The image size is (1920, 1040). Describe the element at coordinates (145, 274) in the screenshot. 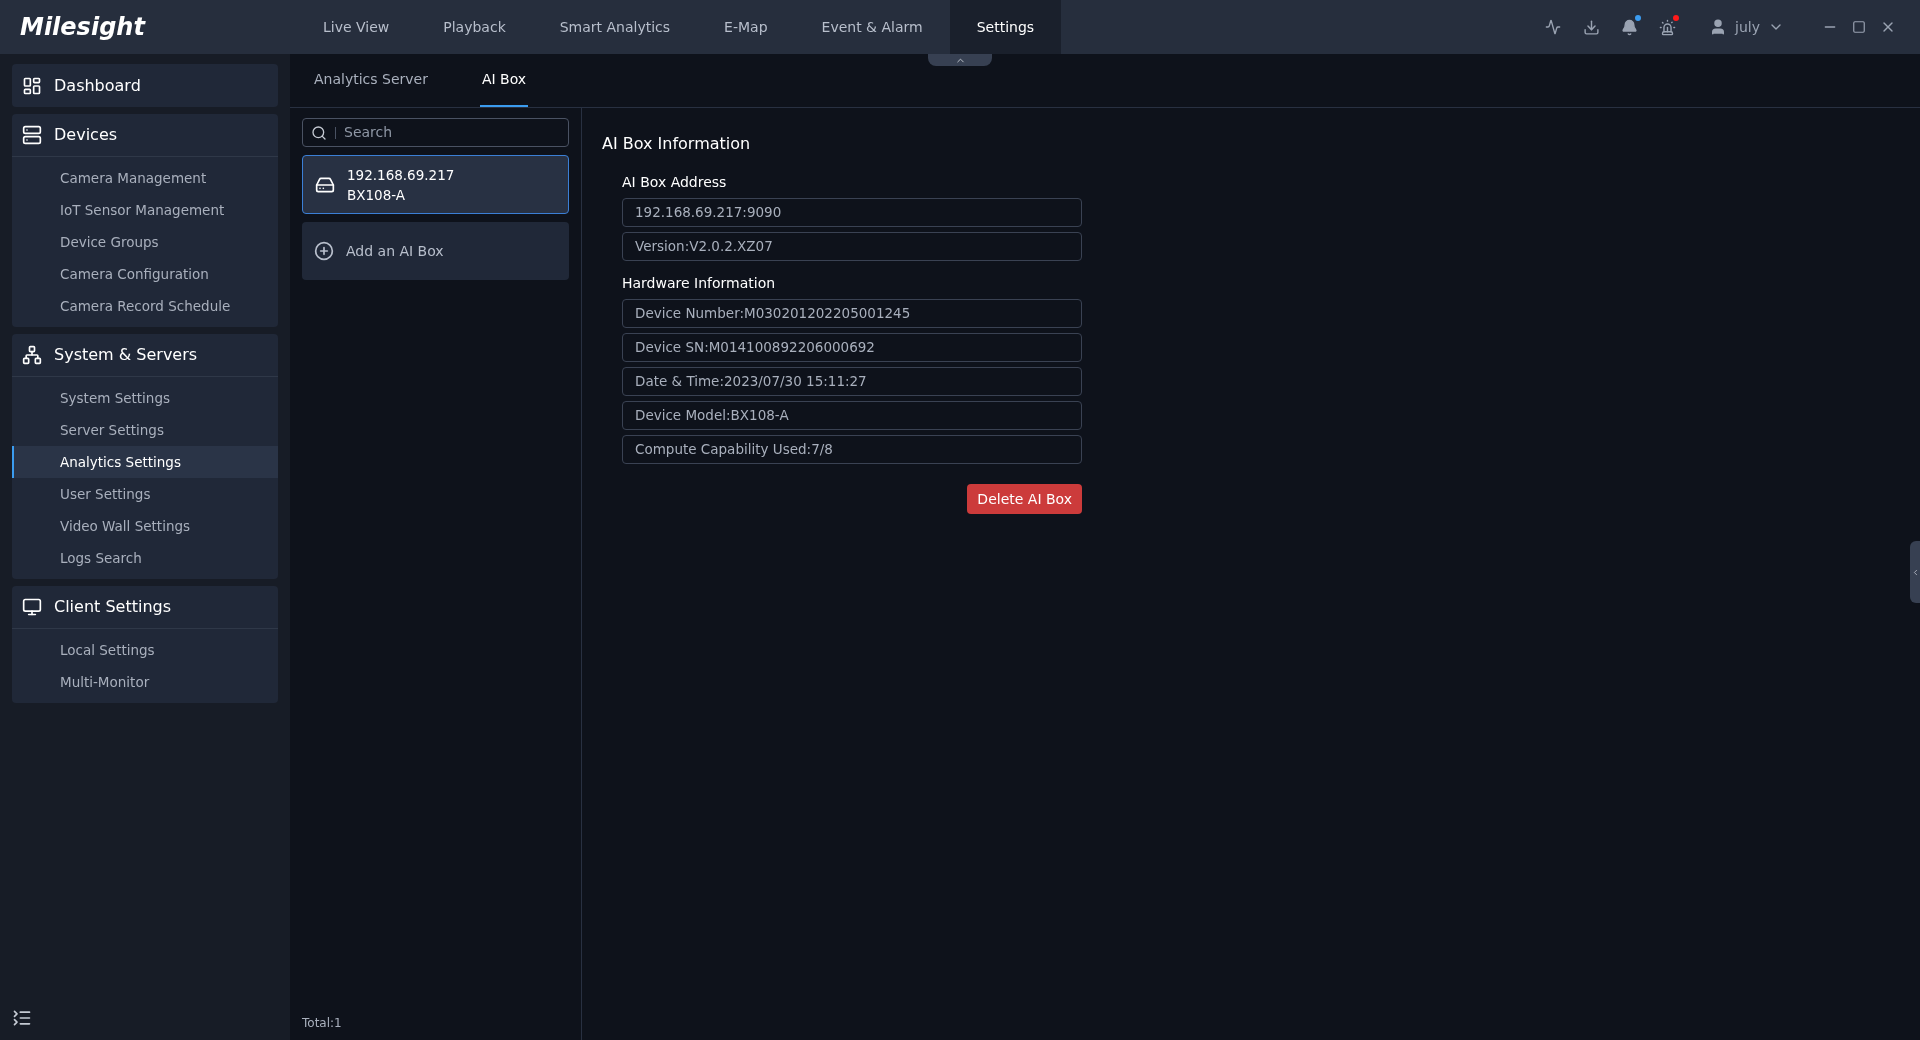

I see `sidebar-item: Camera Configuration` at that location.